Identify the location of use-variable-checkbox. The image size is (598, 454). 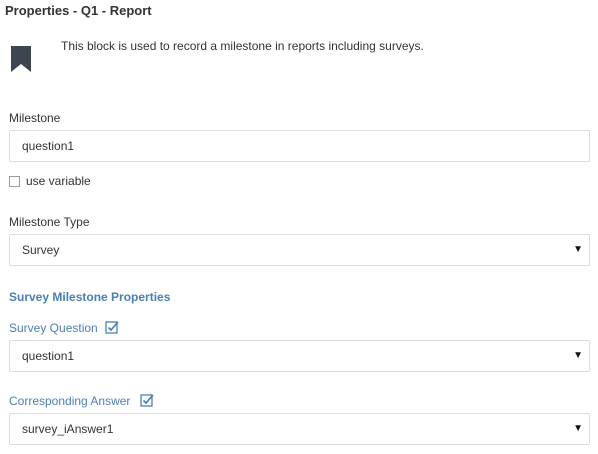
(14, 181).